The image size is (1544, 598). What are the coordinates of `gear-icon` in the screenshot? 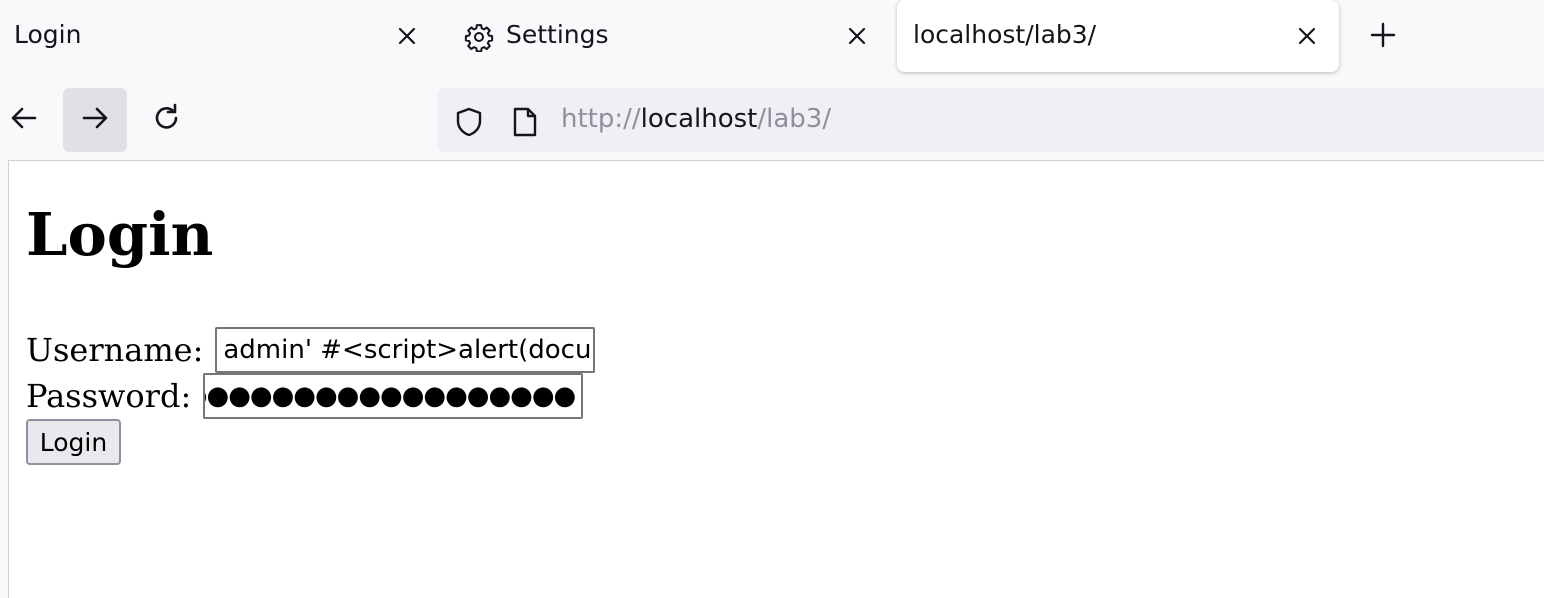 It's located at (479, 37).